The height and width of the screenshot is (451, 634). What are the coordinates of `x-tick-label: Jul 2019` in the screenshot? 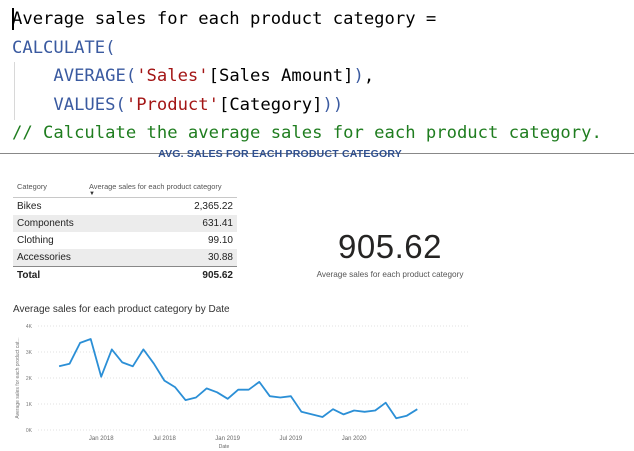 It's located at (291, 439).